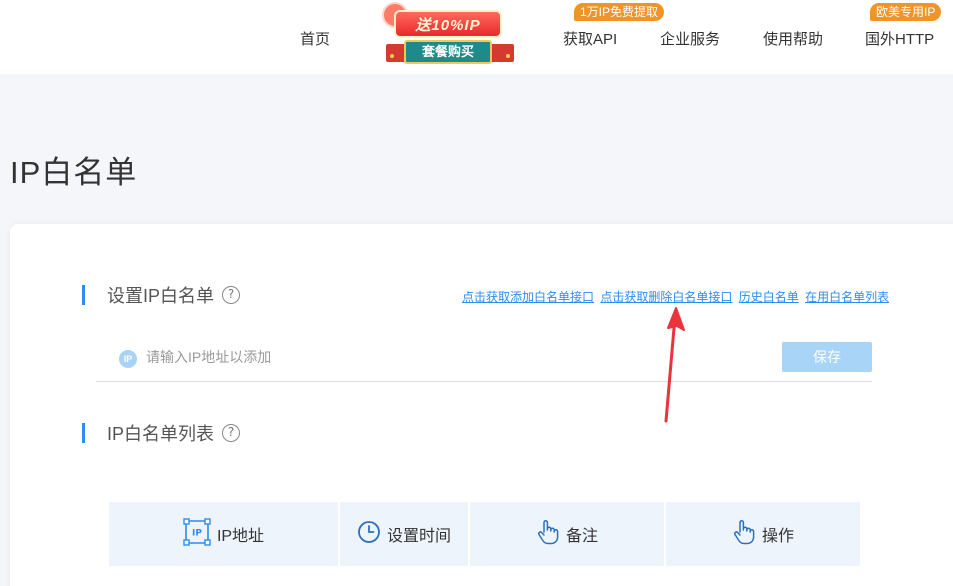  What do you see at coordinates (619, 12) in the screenshot?
I see `free-ip-badge: 1万IP免费提取` at bounding box center [619, 12].